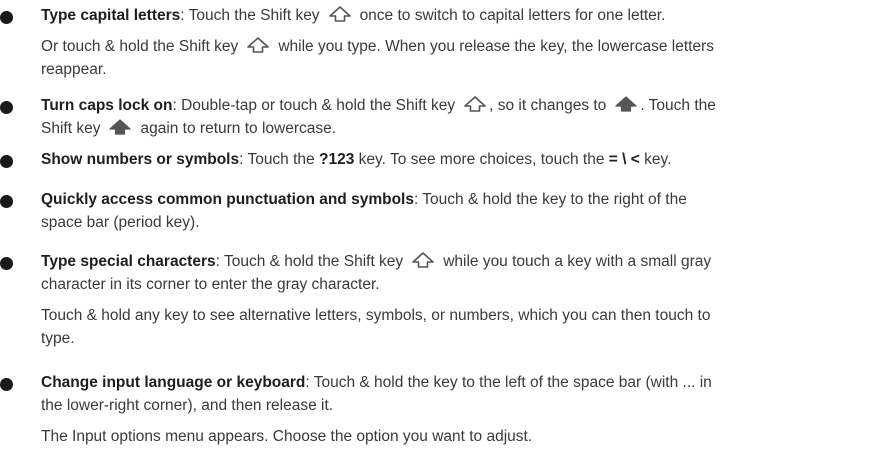 The image size is (881, 469). I want to click on item-text: Shift key, so click(71, 128).